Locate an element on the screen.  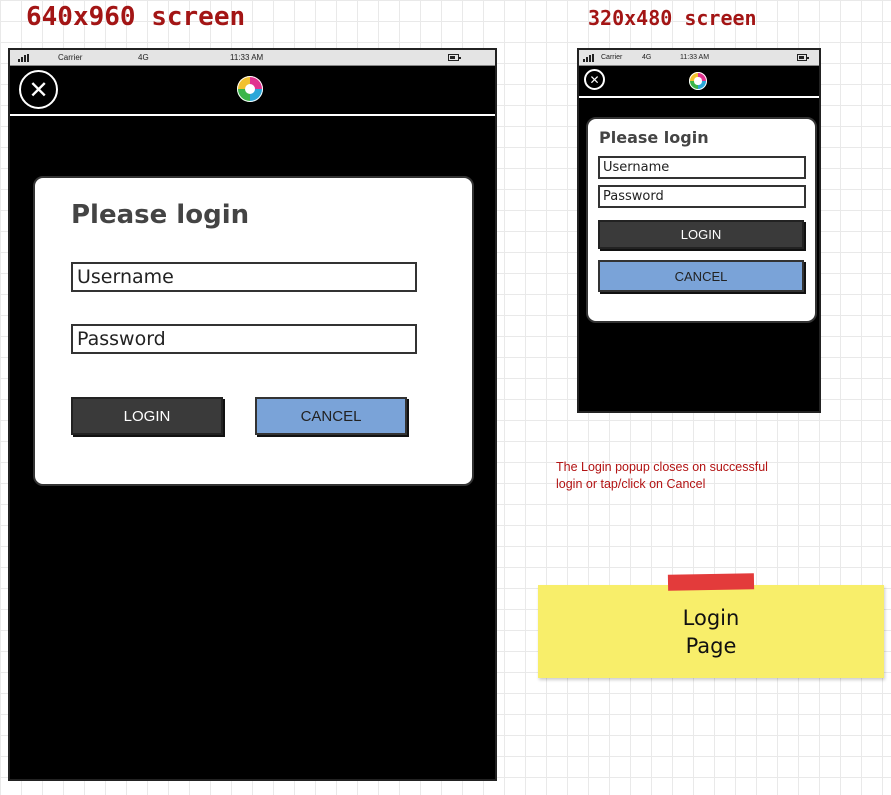
sticky-note: Login Page is located at coordinates (711, 631).